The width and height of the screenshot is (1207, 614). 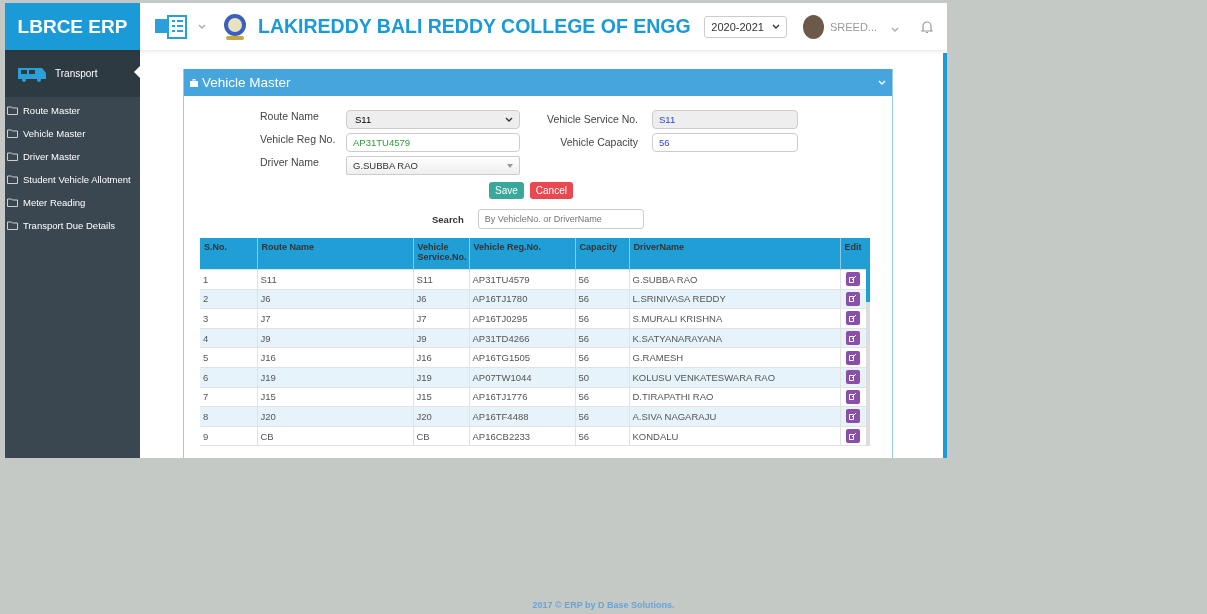 What do you see at coordinates (290, 116) in the screenshot?
I see `field-label: Route Name` at bounding box center [290, 116].